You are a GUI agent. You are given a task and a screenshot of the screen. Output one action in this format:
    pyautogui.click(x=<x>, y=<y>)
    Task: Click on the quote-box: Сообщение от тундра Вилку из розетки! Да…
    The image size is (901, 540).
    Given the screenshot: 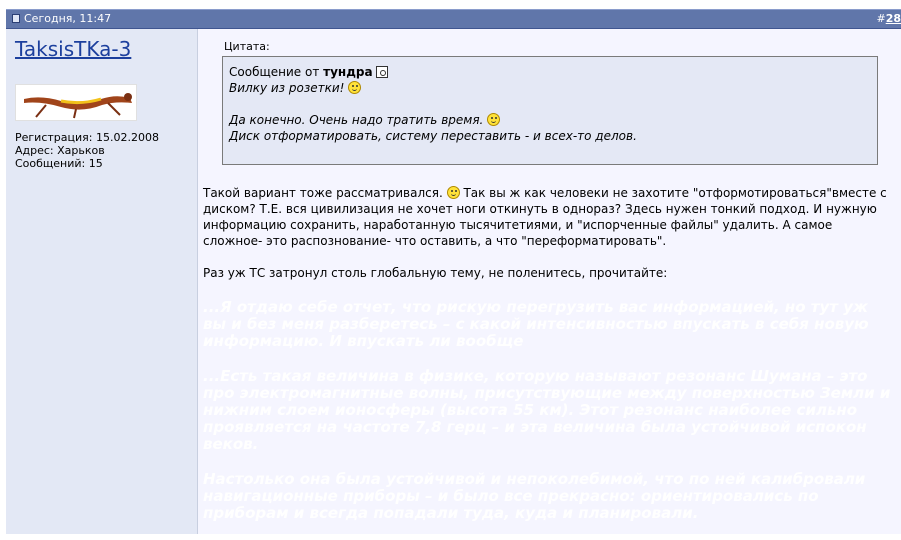 What is the action you would take?
    pyautogui.click(x=550, y=110)
    